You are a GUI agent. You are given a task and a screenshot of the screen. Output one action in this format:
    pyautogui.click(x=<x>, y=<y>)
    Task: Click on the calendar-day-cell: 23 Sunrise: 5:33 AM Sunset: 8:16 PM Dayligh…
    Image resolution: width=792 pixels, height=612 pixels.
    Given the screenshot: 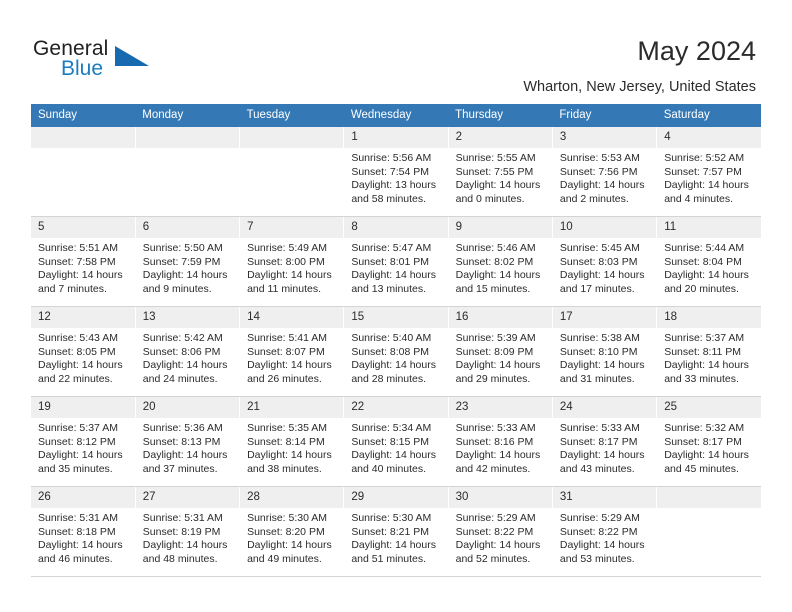 What is the action you would take?
    pyautogui.click(x=500, y=441)
    